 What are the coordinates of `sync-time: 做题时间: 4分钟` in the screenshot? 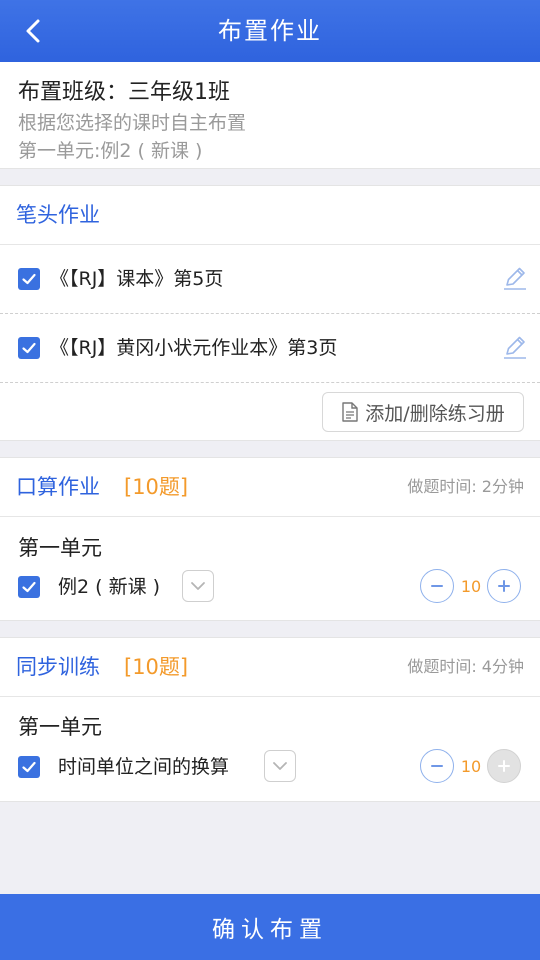 It's located at (465, 666).